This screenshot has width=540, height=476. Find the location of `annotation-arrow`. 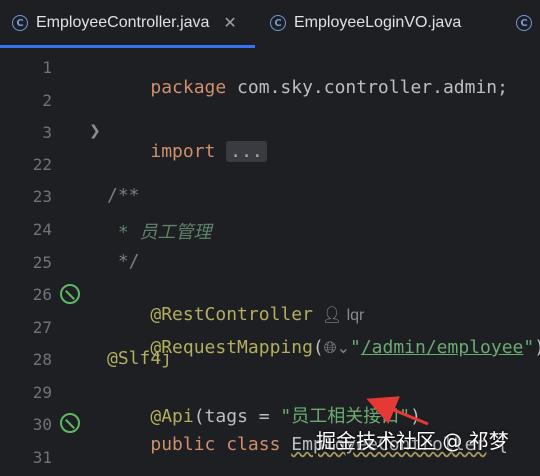

annotation-arrow is located at coordinates (397, 411).